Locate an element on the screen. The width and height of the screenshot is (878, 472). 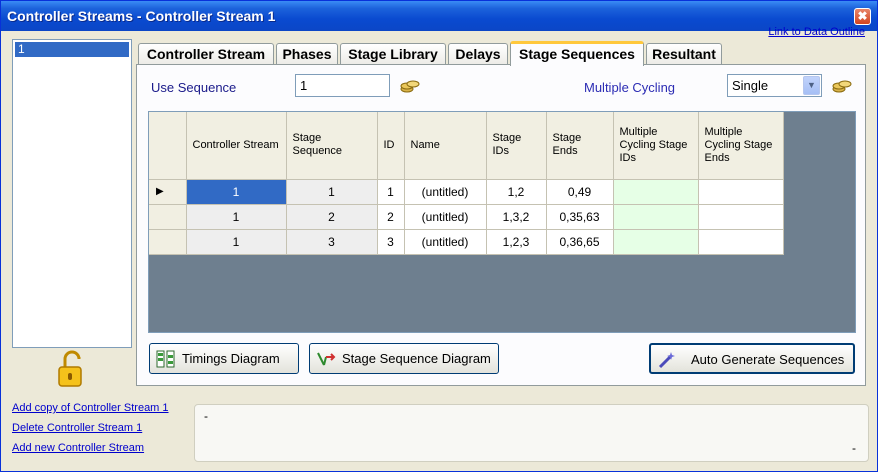
timings-diagram-button: Timings Diagram is located at coordinates (224, 358).